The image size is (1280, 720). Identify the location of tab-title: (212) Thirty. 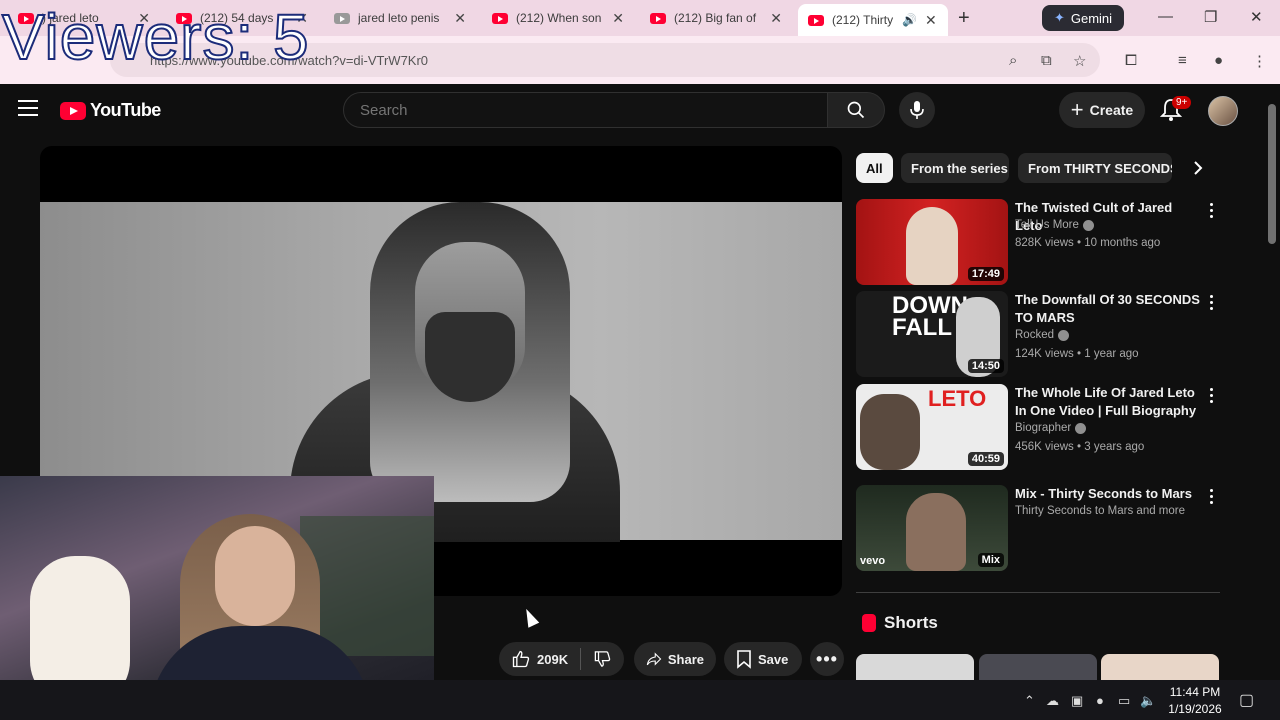
(863, 20).